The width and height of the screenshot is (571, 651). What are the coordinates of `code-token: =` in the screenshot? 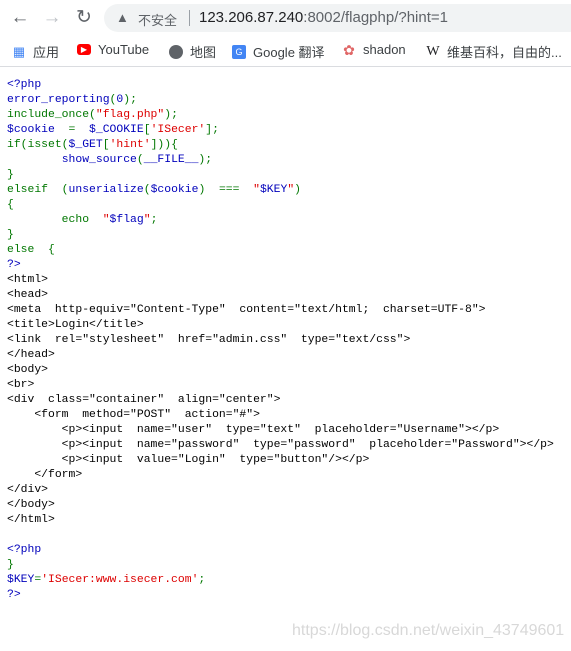 It's located at (79, 130).